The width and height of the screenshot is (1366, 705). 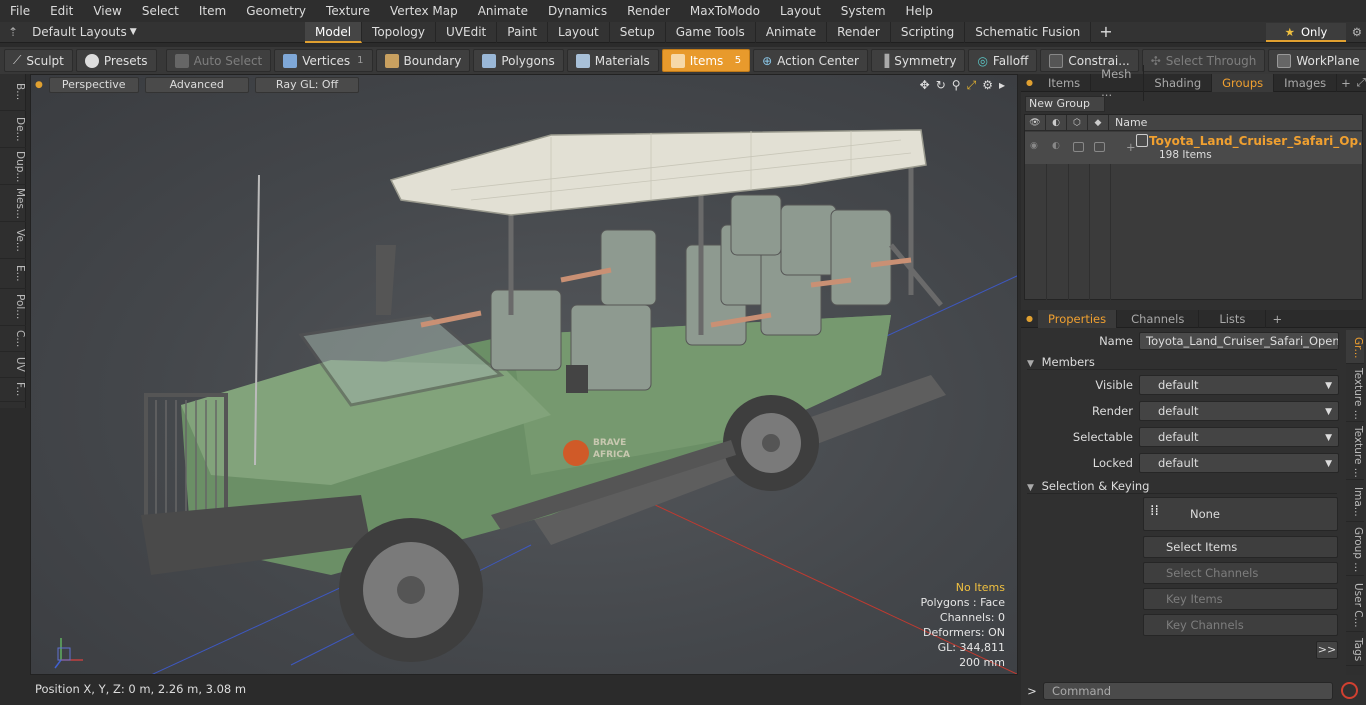 I want to click on select-channels-button: Select Channels, so click(x=1240, y=573).